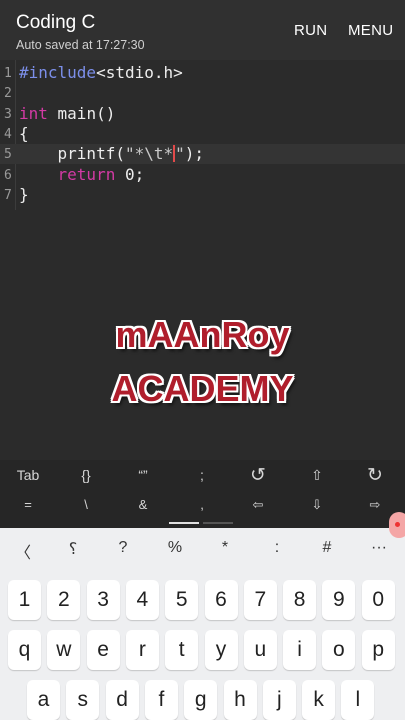 This screenshot has height=720, width=405. What do you see at coordinates (221, 600) in the screenshot?
I see `key-6: 6` at bounding box center [221, 600].